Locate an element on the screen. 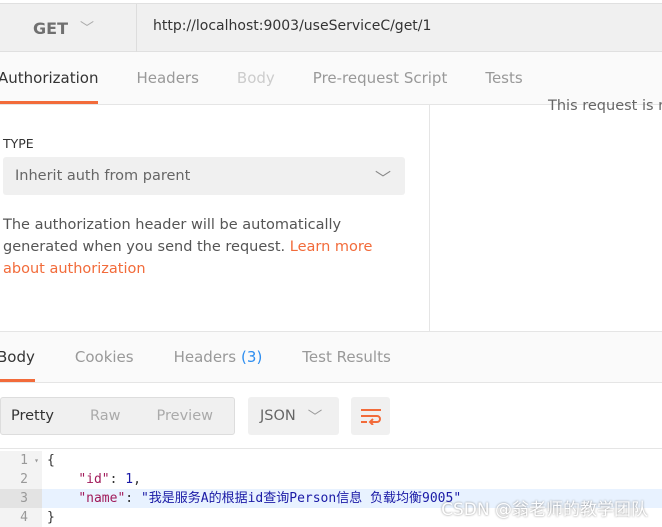  format-toggle: Pretty Raw Preview is located at coordinates (117, 416).